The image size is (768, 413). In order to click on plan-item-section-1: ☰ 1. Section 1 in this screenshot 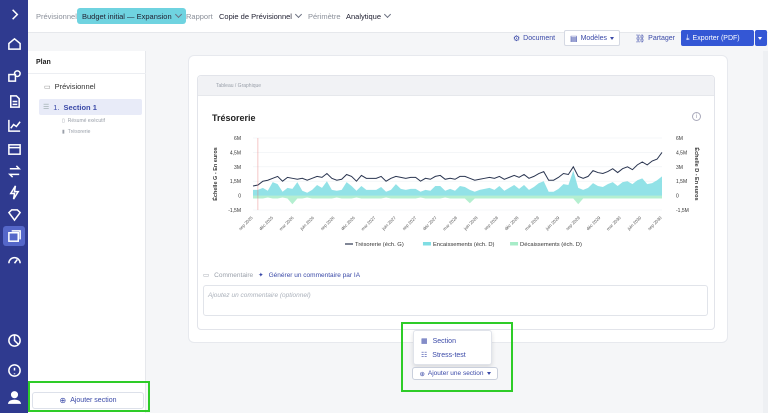, I will do `click(90, 107)`.